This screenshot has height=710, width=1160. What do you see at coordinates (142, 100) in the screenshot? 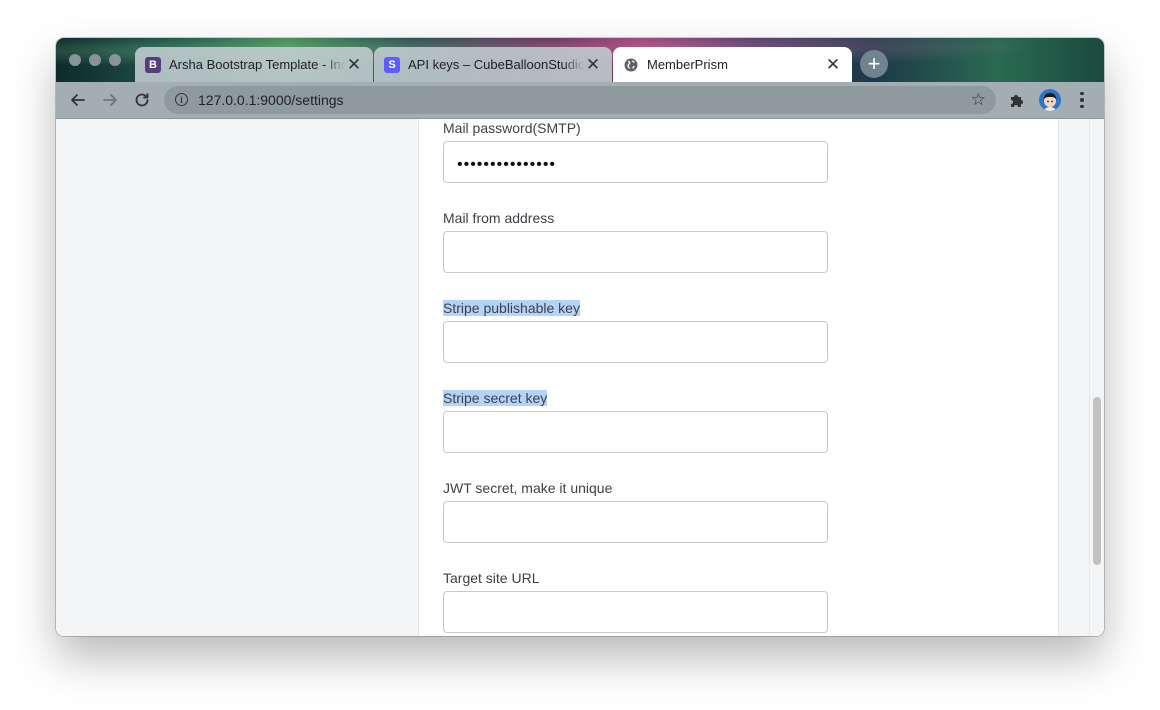
I see `reload-icon` at bounding box center [142, 100].